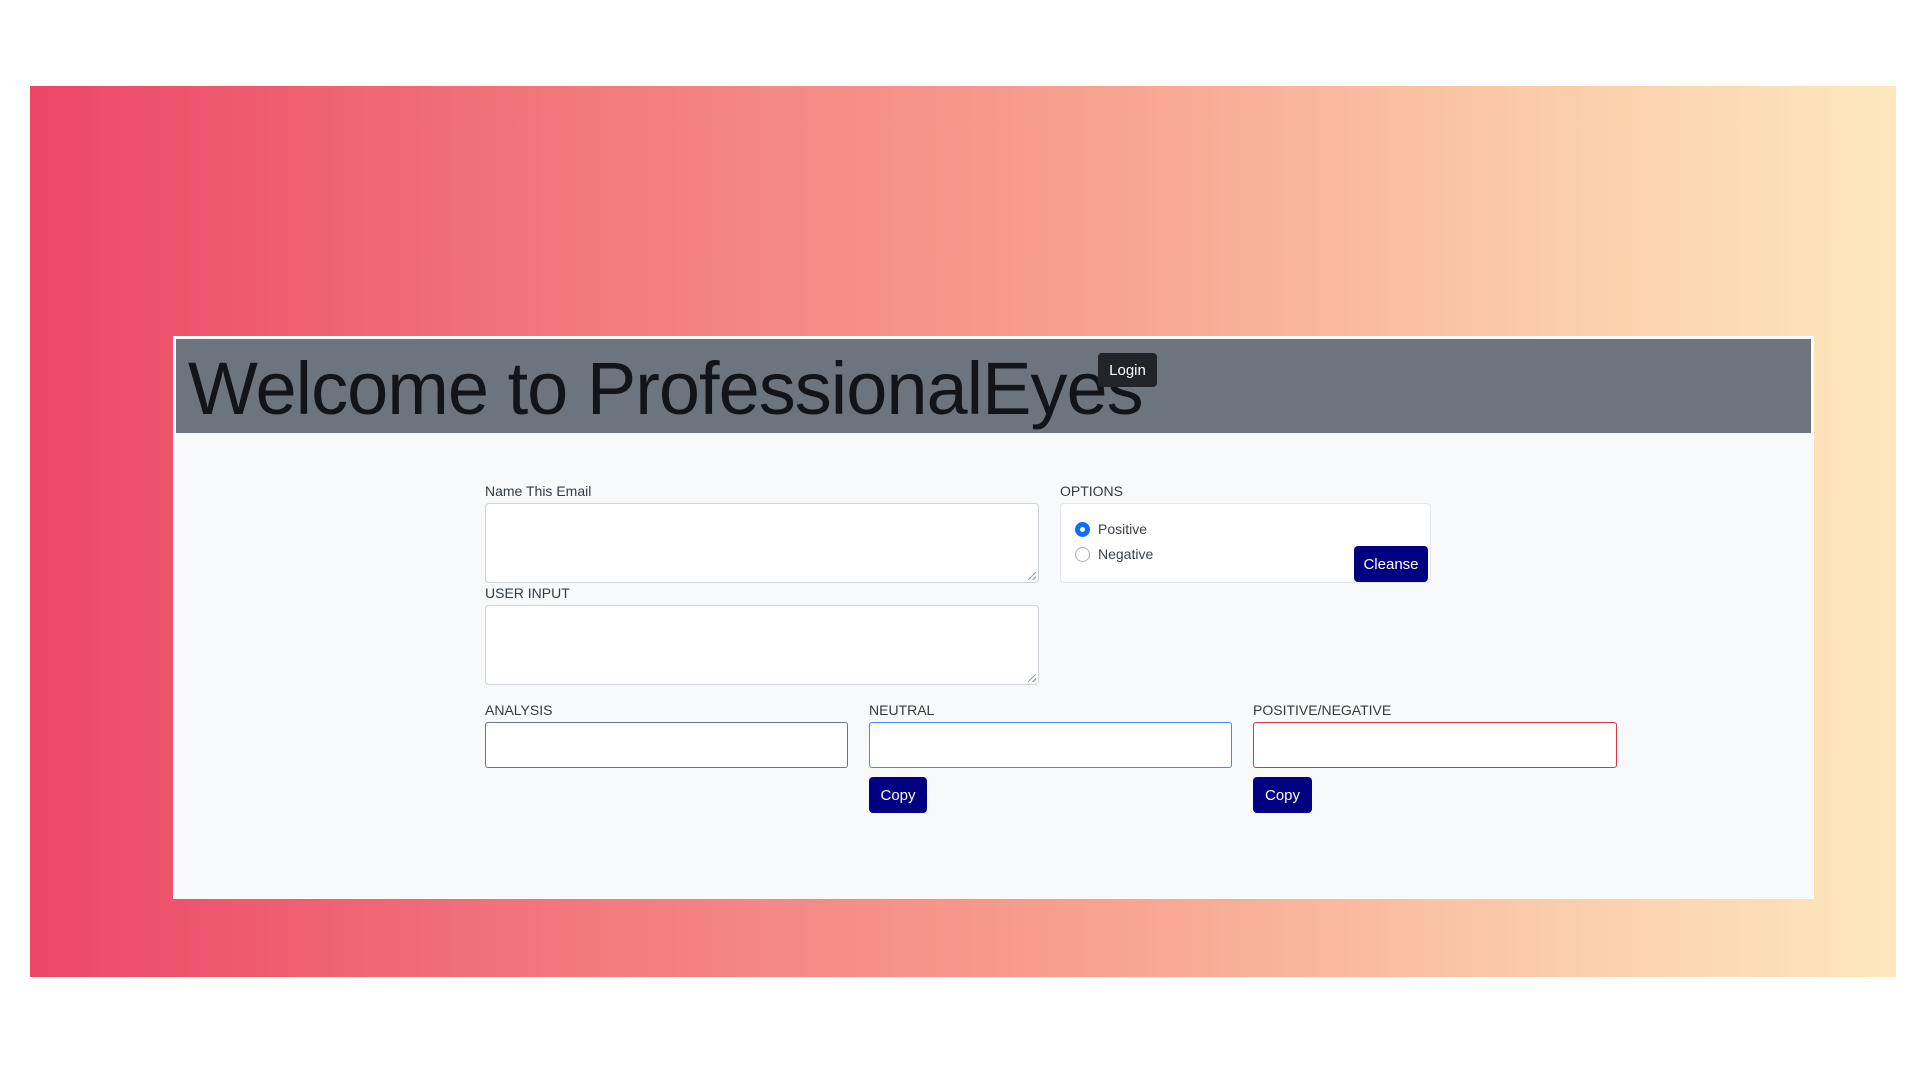  I want to click on copy-posneg-button: Copy, so click(1282, 795).